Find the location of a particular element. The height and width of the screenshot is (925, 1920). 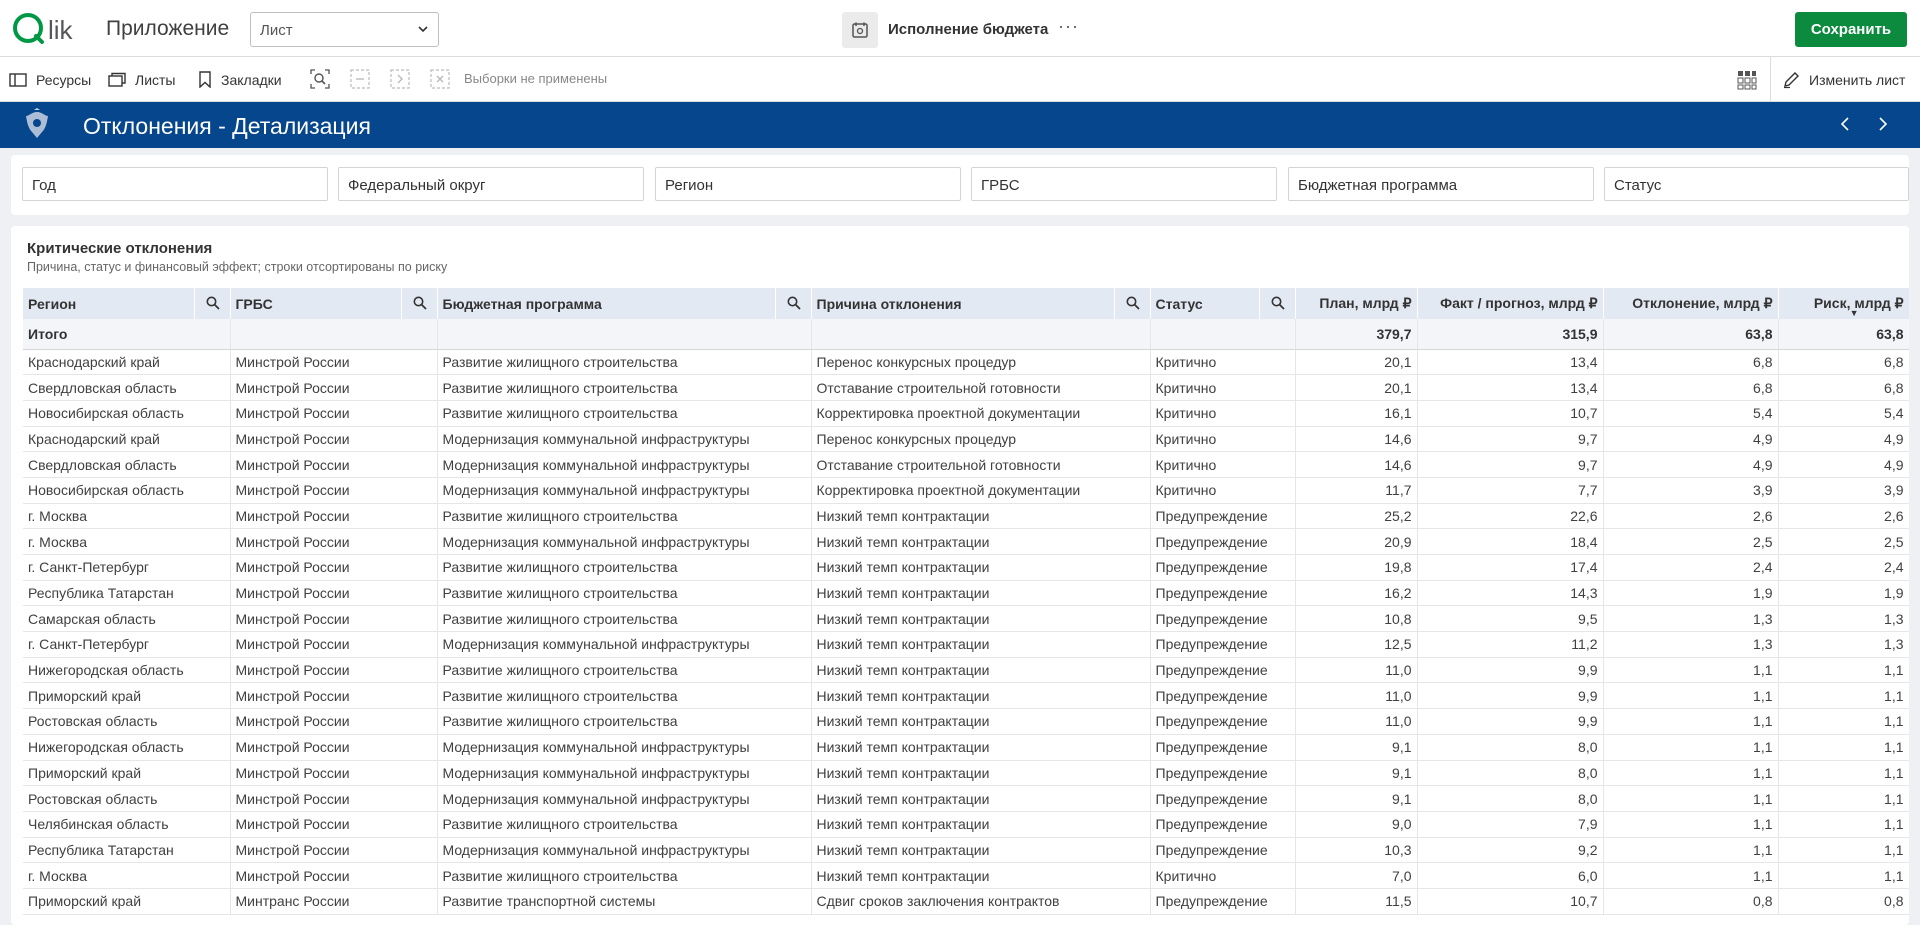

qlik-logo: lik is located at coordinates (48, 28).